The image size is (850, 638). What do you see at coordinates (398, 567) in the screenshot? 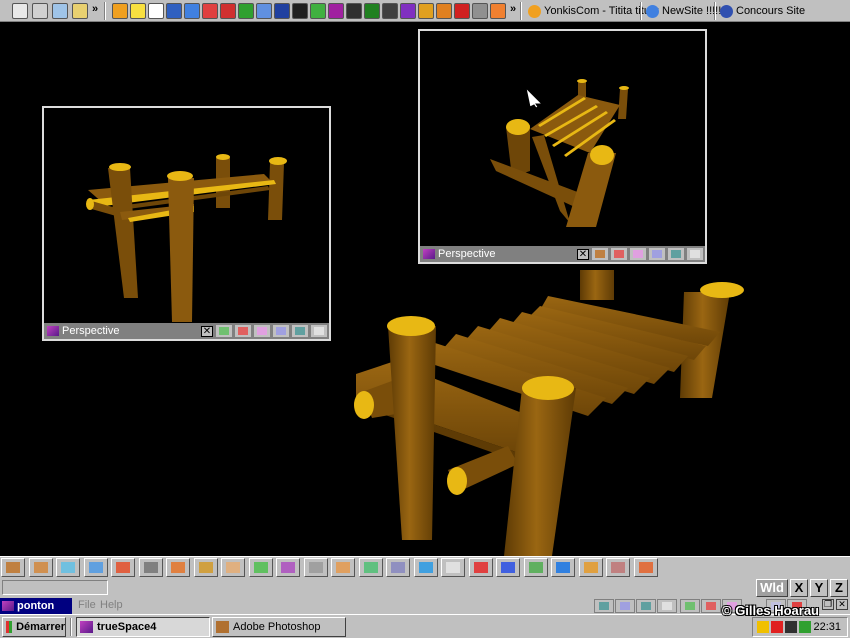
I see `list-tool` at bounding box center [398, 567].